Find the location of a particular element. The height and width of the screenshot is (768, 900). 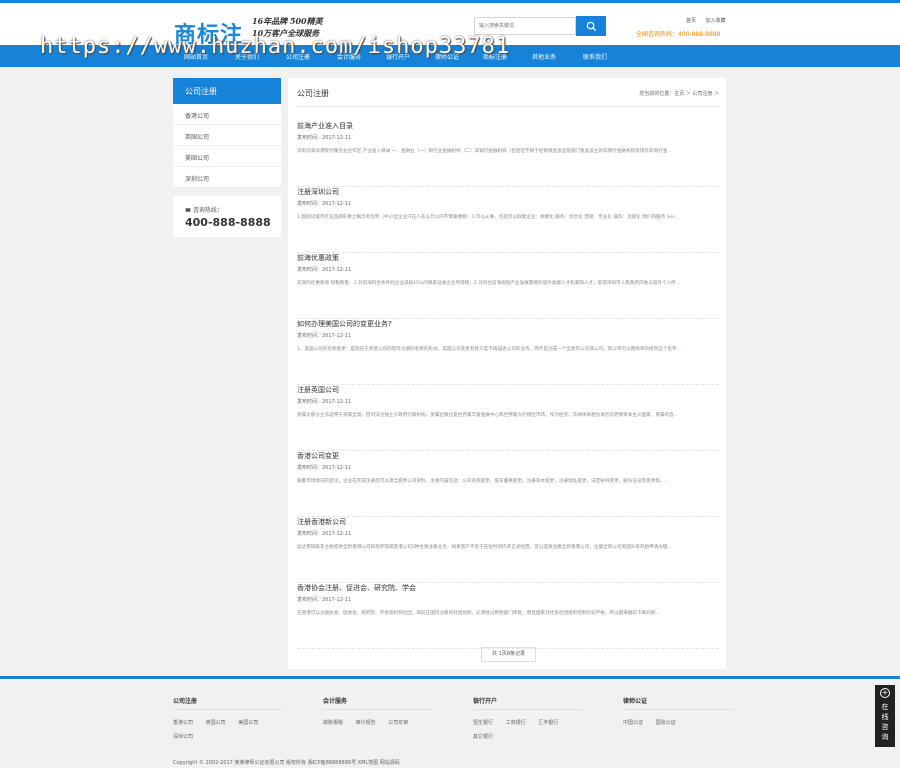

footer-link: 恒生银行 is located at coordinates (483, 723).